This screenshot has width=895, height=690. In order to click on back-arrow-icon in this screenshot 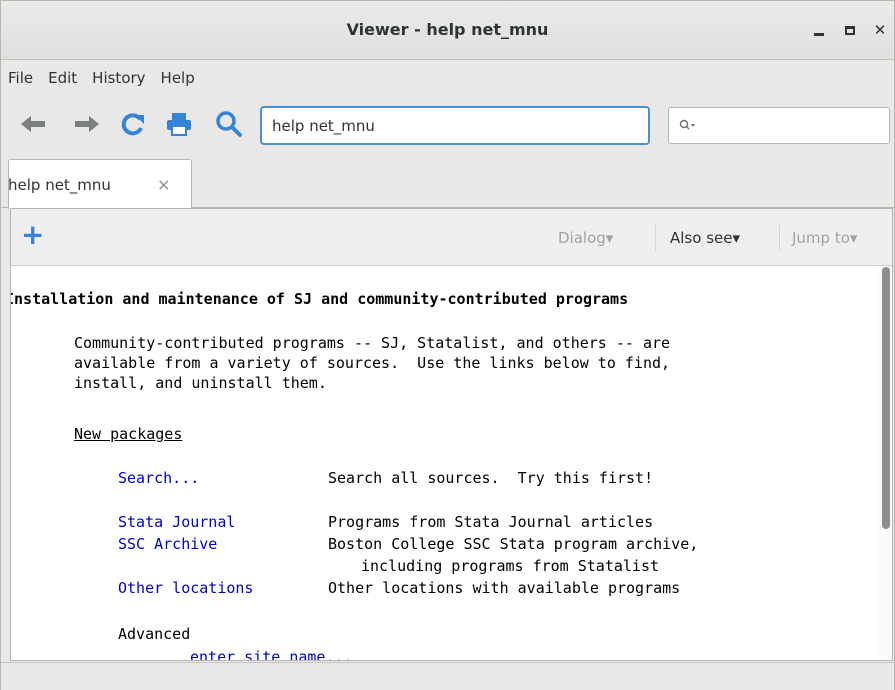, I will do `click(33, 124)`.